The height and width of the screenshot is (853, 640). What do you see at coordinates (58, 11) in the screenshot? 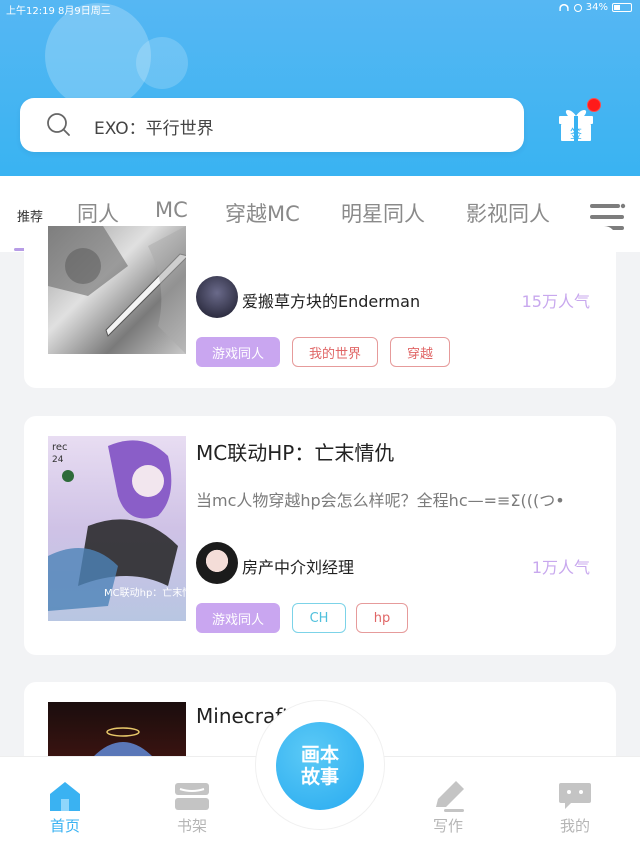
I see `status-time: 上午12:19 8月9日周三` at bounding box center [58, 11].